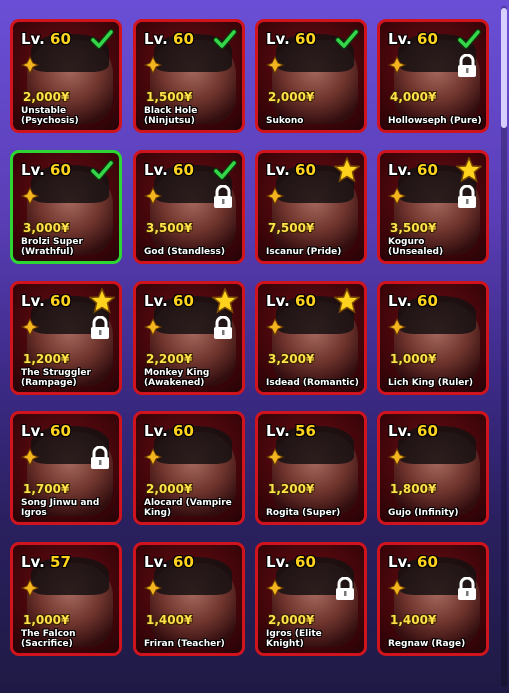  What do you see at coordinates (189, 599) in the screenshot?
I see `unit-card: Lv. 60 1,400¥ Friran (Teacher)` at bounding box center [189, 599].